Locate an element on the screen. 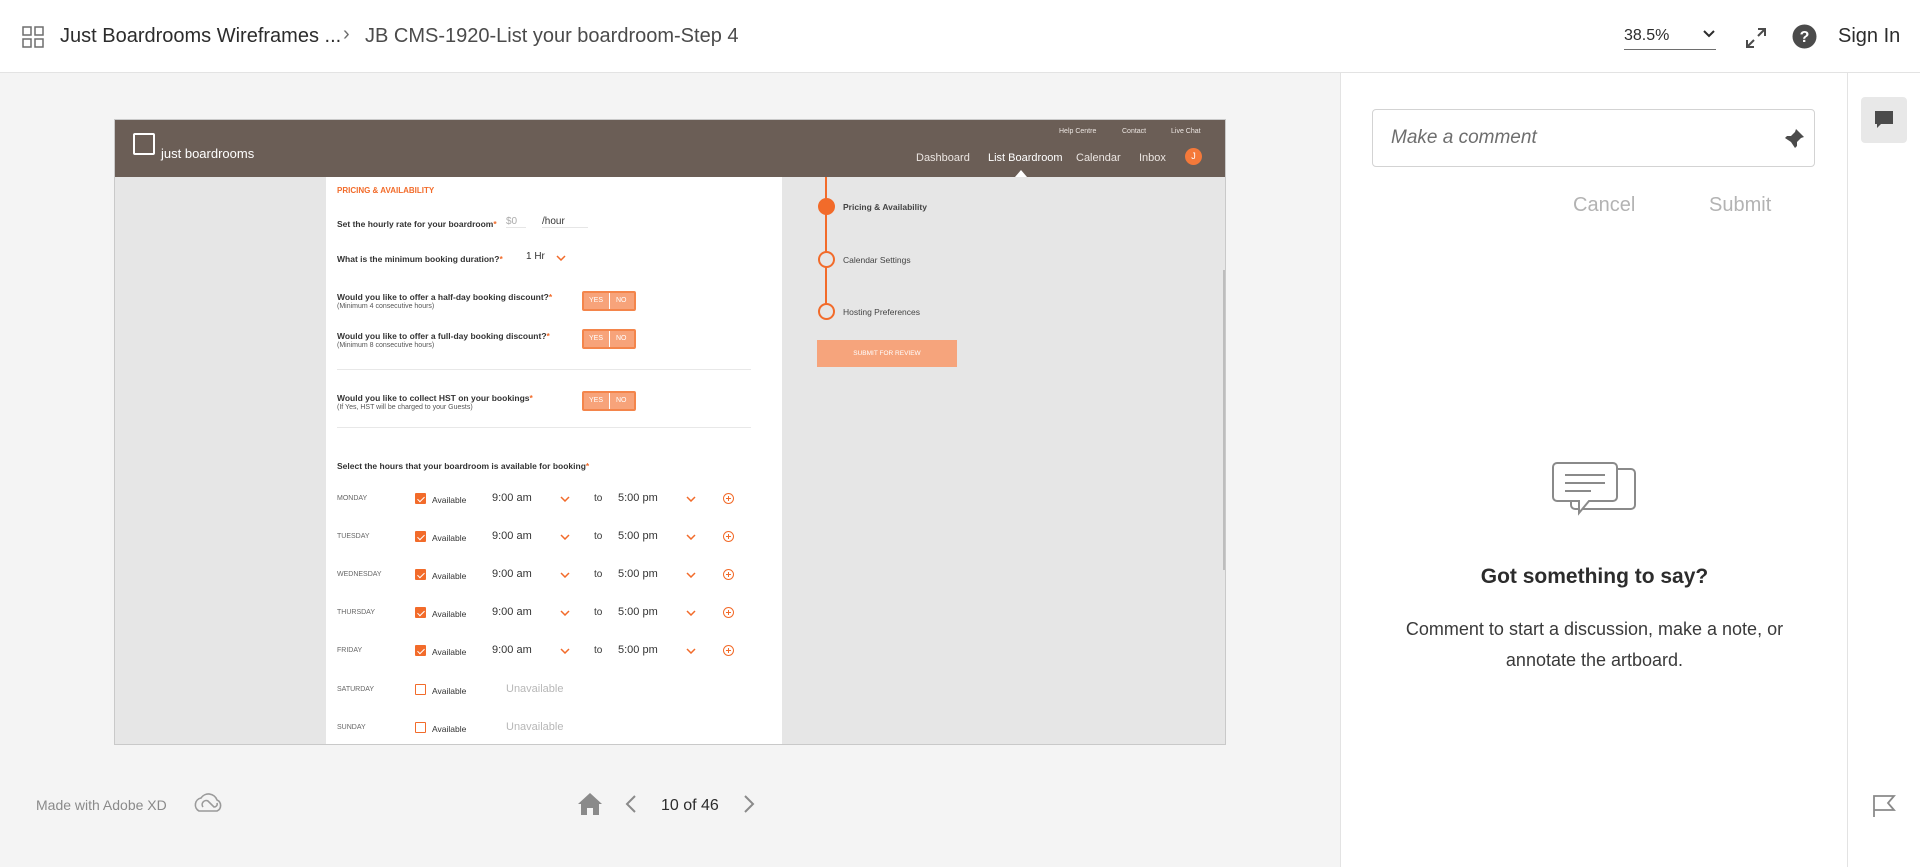 Image resolution: width=1920 pixels, height=867 pixels. apps-grid-icon is located at coordinates (33, 37).